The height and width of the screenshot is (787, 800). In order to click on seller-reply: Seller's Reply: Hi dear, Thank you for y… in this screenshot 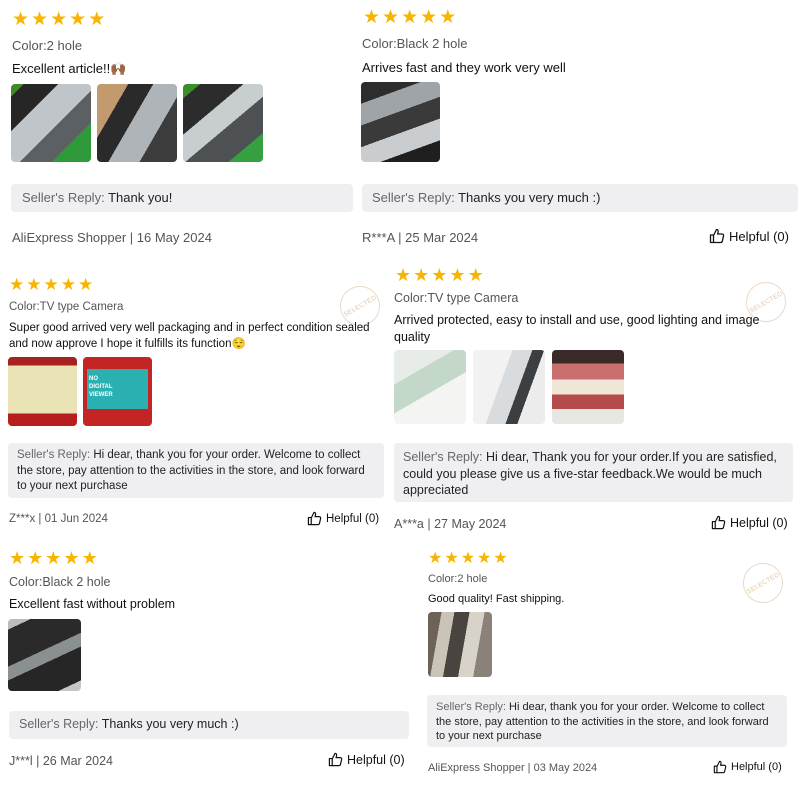, I will do `click(593, 472)`.